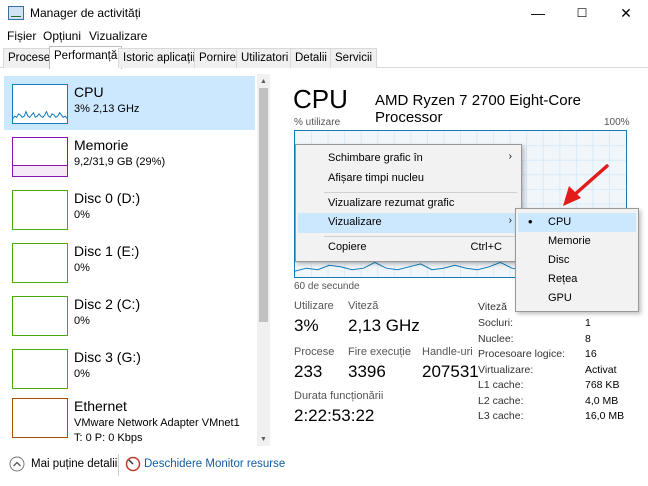 The height and width of the screenshot is (486, 648). I want to click on memory-thumbnail-graph, so click(40, 157).